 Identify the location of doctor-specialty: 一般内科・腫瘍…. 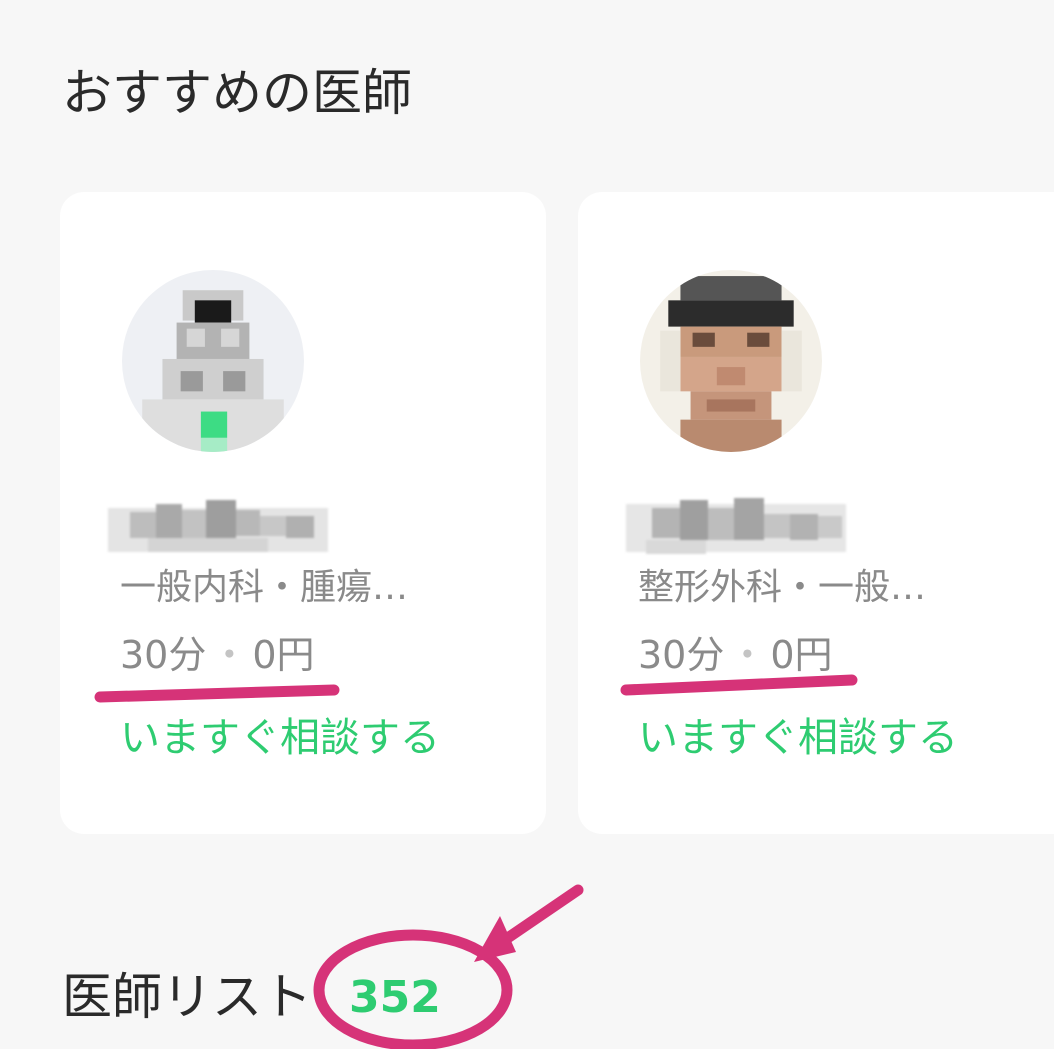
(264, 587).